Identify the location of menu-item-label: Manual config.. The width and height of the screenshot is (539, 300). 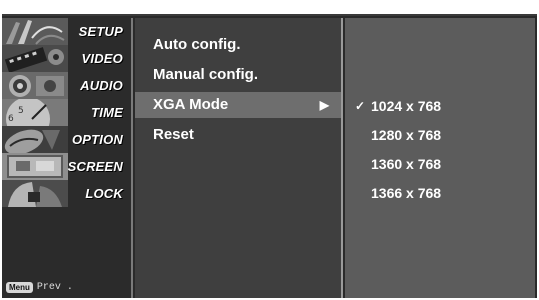
(205, 74).